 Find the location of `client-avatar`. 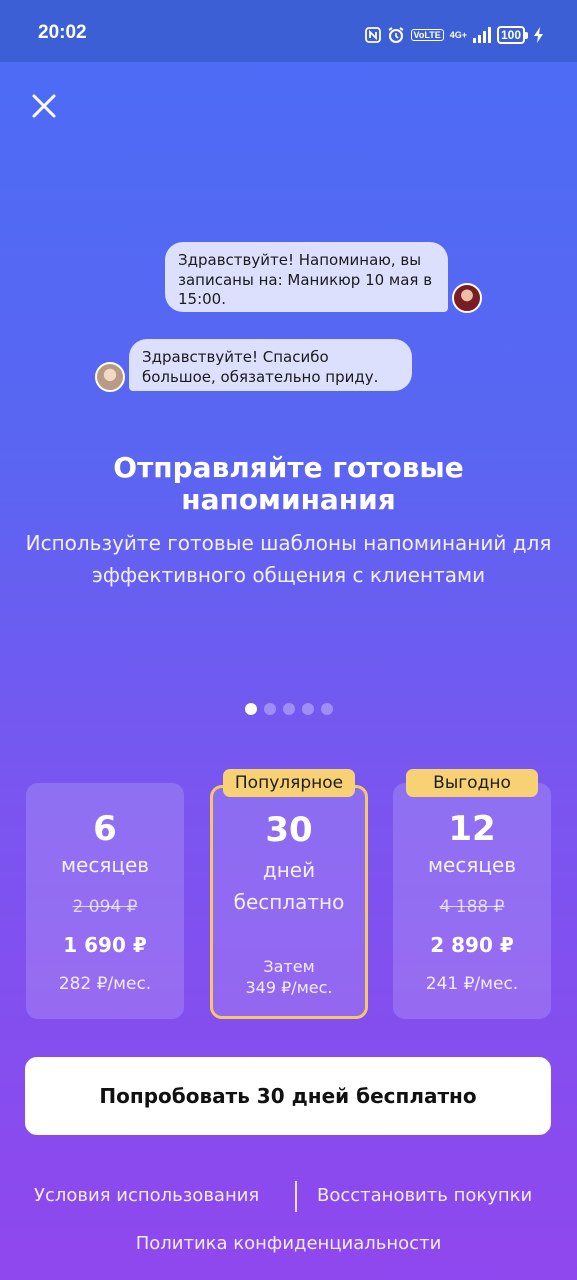

client-avatar is located at coordinates (110, 377).